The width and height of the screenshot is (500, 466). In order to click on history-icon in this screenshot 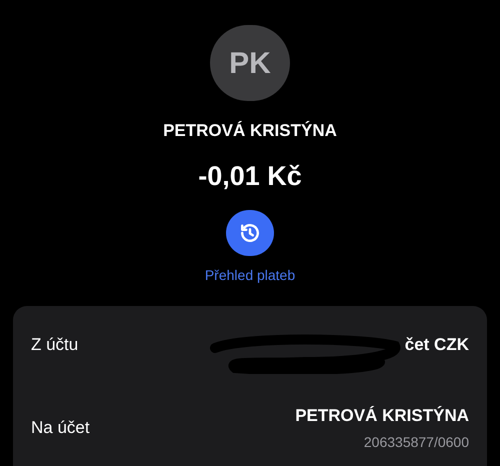, I will do `click(250, 233)`.